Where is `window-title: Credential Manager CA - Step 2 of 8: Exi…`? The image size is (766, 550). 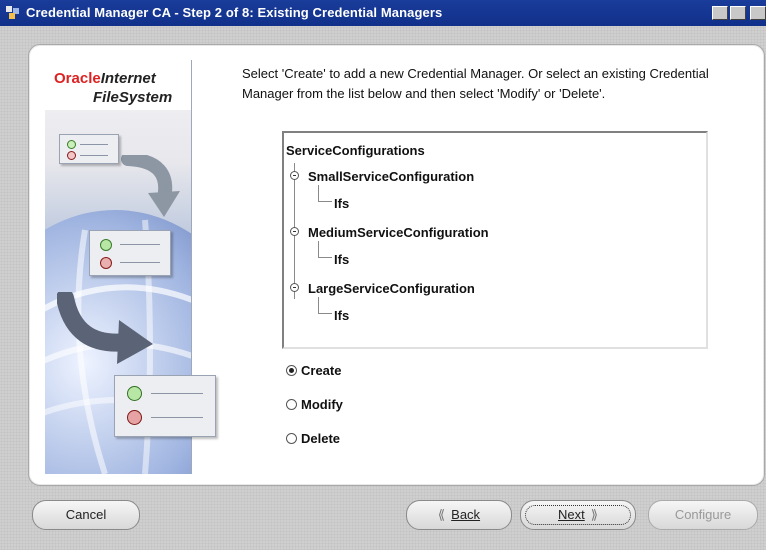
window-title: Credential Manager CA - Step 2 of 8: Exi… is located at coordinates (234, 12).